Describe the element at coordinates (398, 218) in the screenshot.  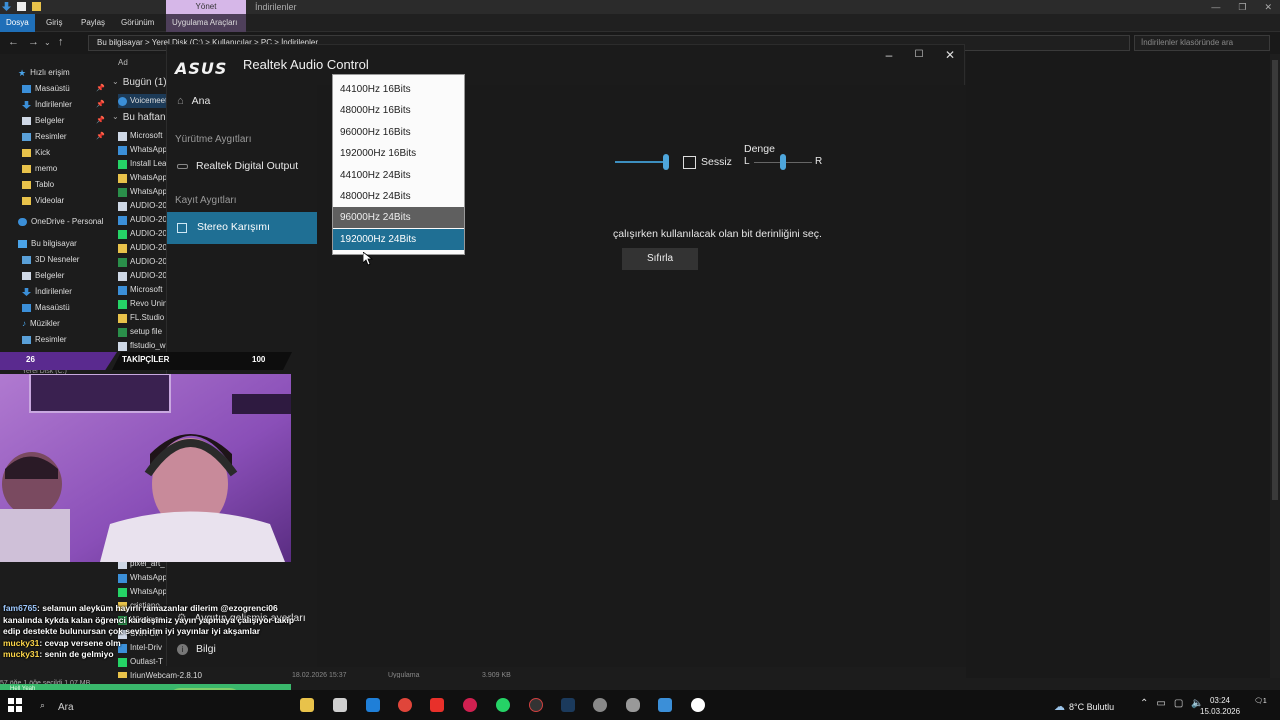
I see `dropdown-option: 96000Hz 24Bits` at that location.